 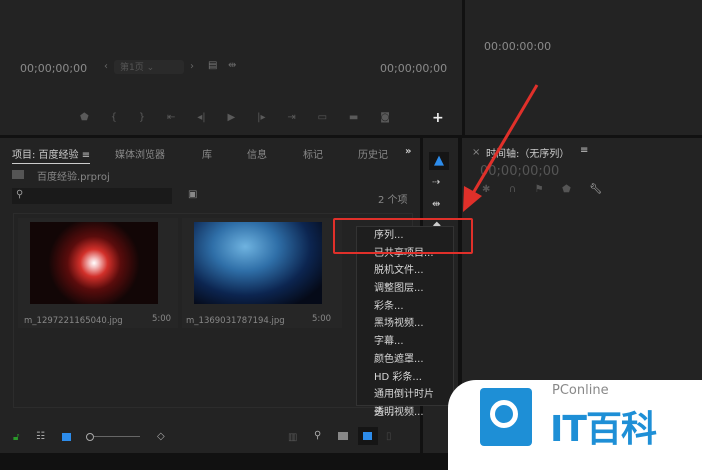 I want to click on brand-text: PConline, so click(x=580, y=390).